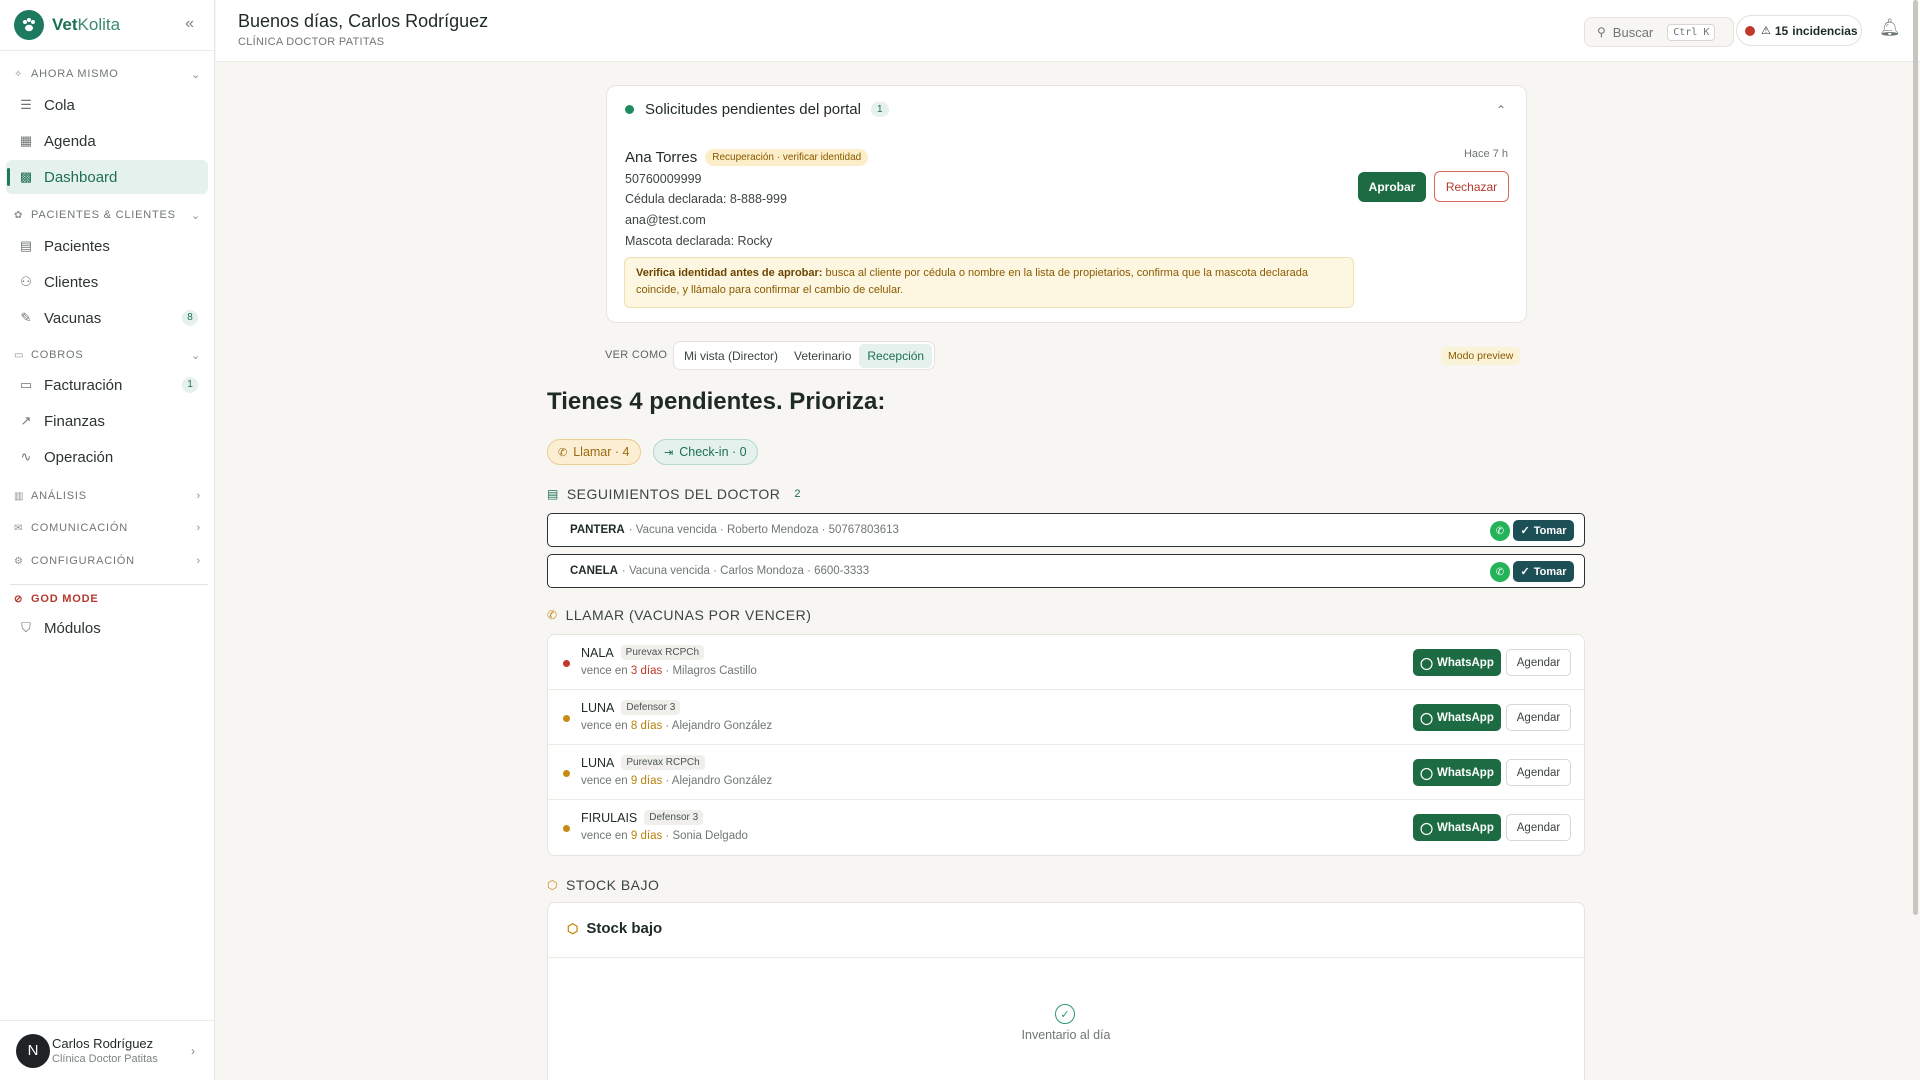 The width and height of the screenshot is (1920, 1080). I want to click on search-input: ⚲ Buscar Ctrl K, so click(1659, 32).